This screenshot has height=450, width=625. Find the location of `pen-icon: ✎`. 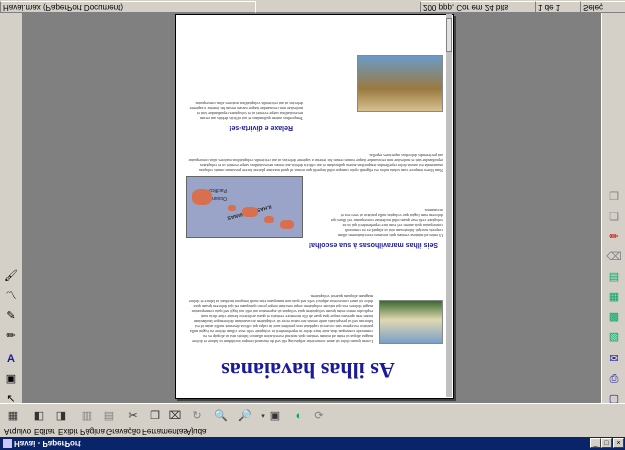

pen-icon: ✎ is located at coordinates (11, 316).